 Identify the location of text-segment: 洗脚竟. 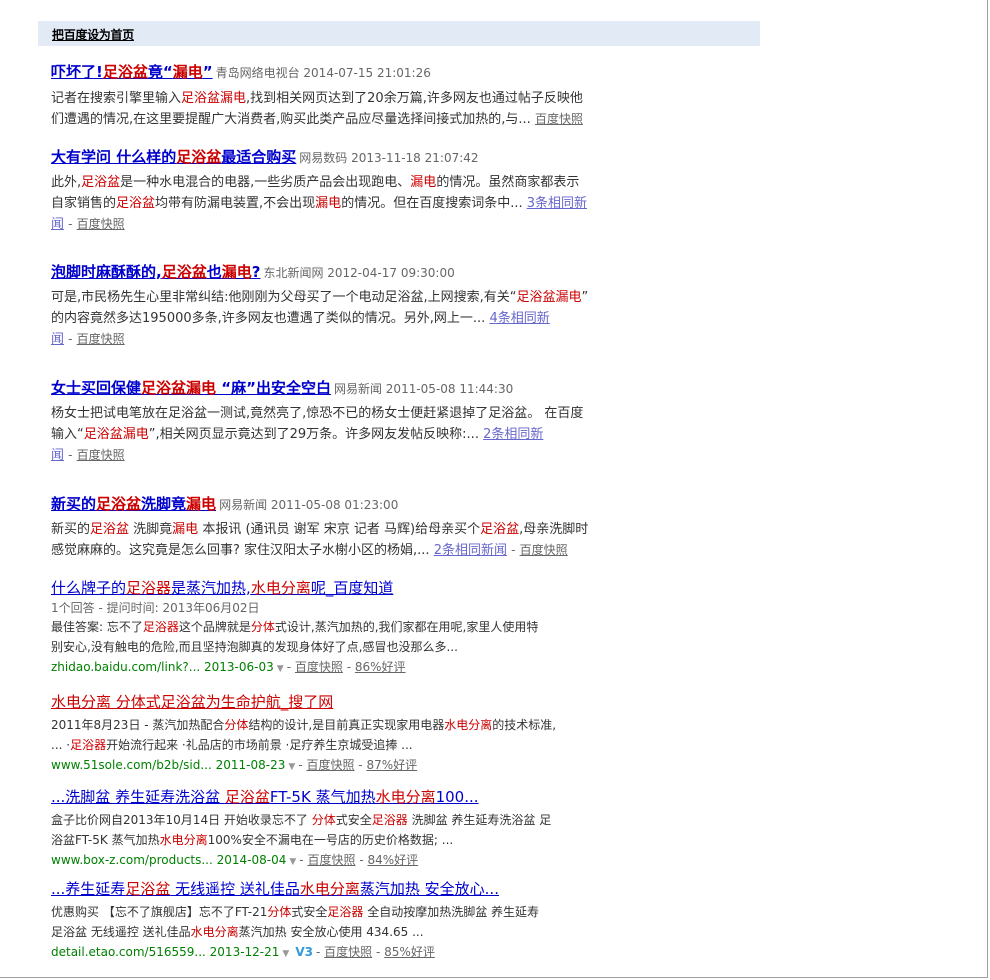
(164, 504).